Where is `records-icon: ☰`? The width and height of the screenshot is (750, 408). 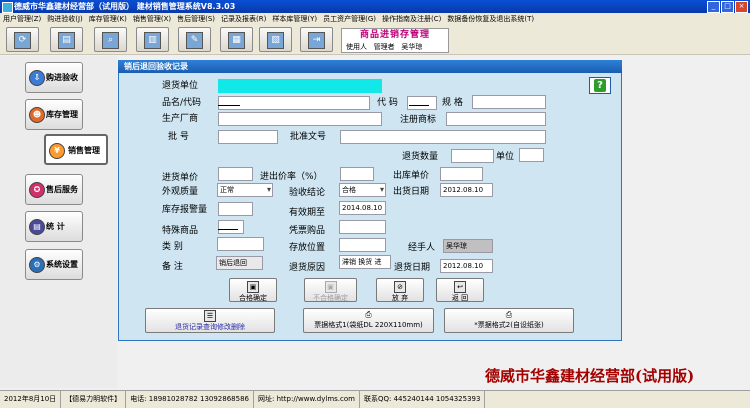
records-icon: ☰ is located at coordinates (210, 316).